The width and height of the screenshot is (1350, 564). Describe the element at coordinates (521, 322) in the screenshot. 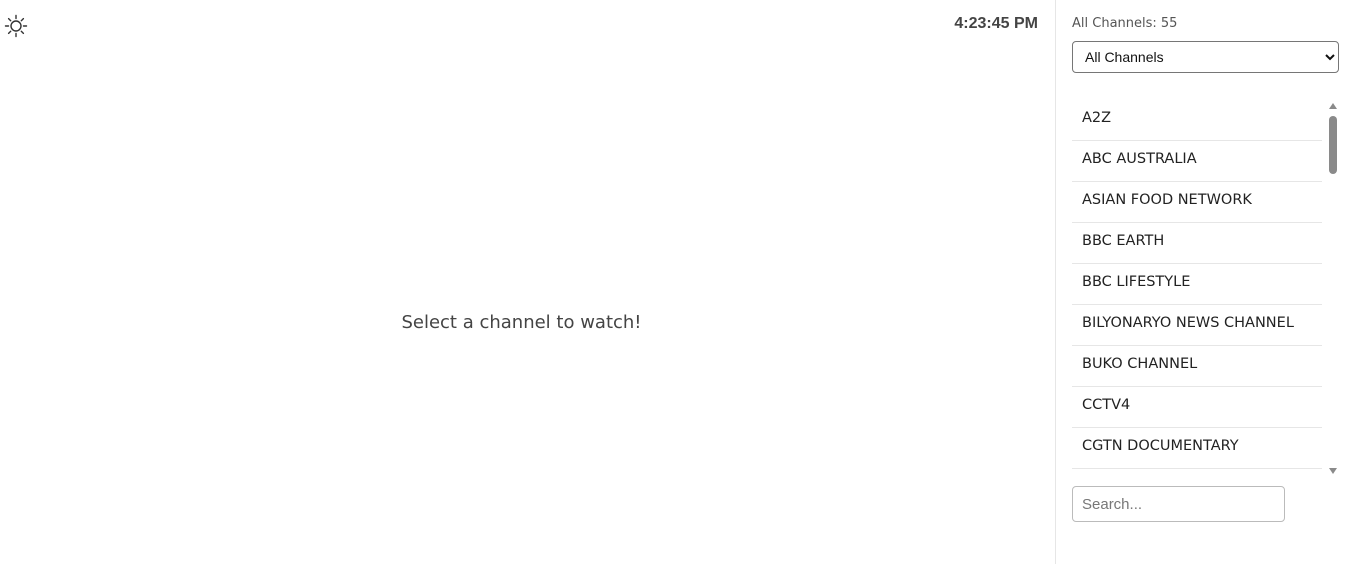

I see `empty-state-message: Select a channel to watch!` at that location.